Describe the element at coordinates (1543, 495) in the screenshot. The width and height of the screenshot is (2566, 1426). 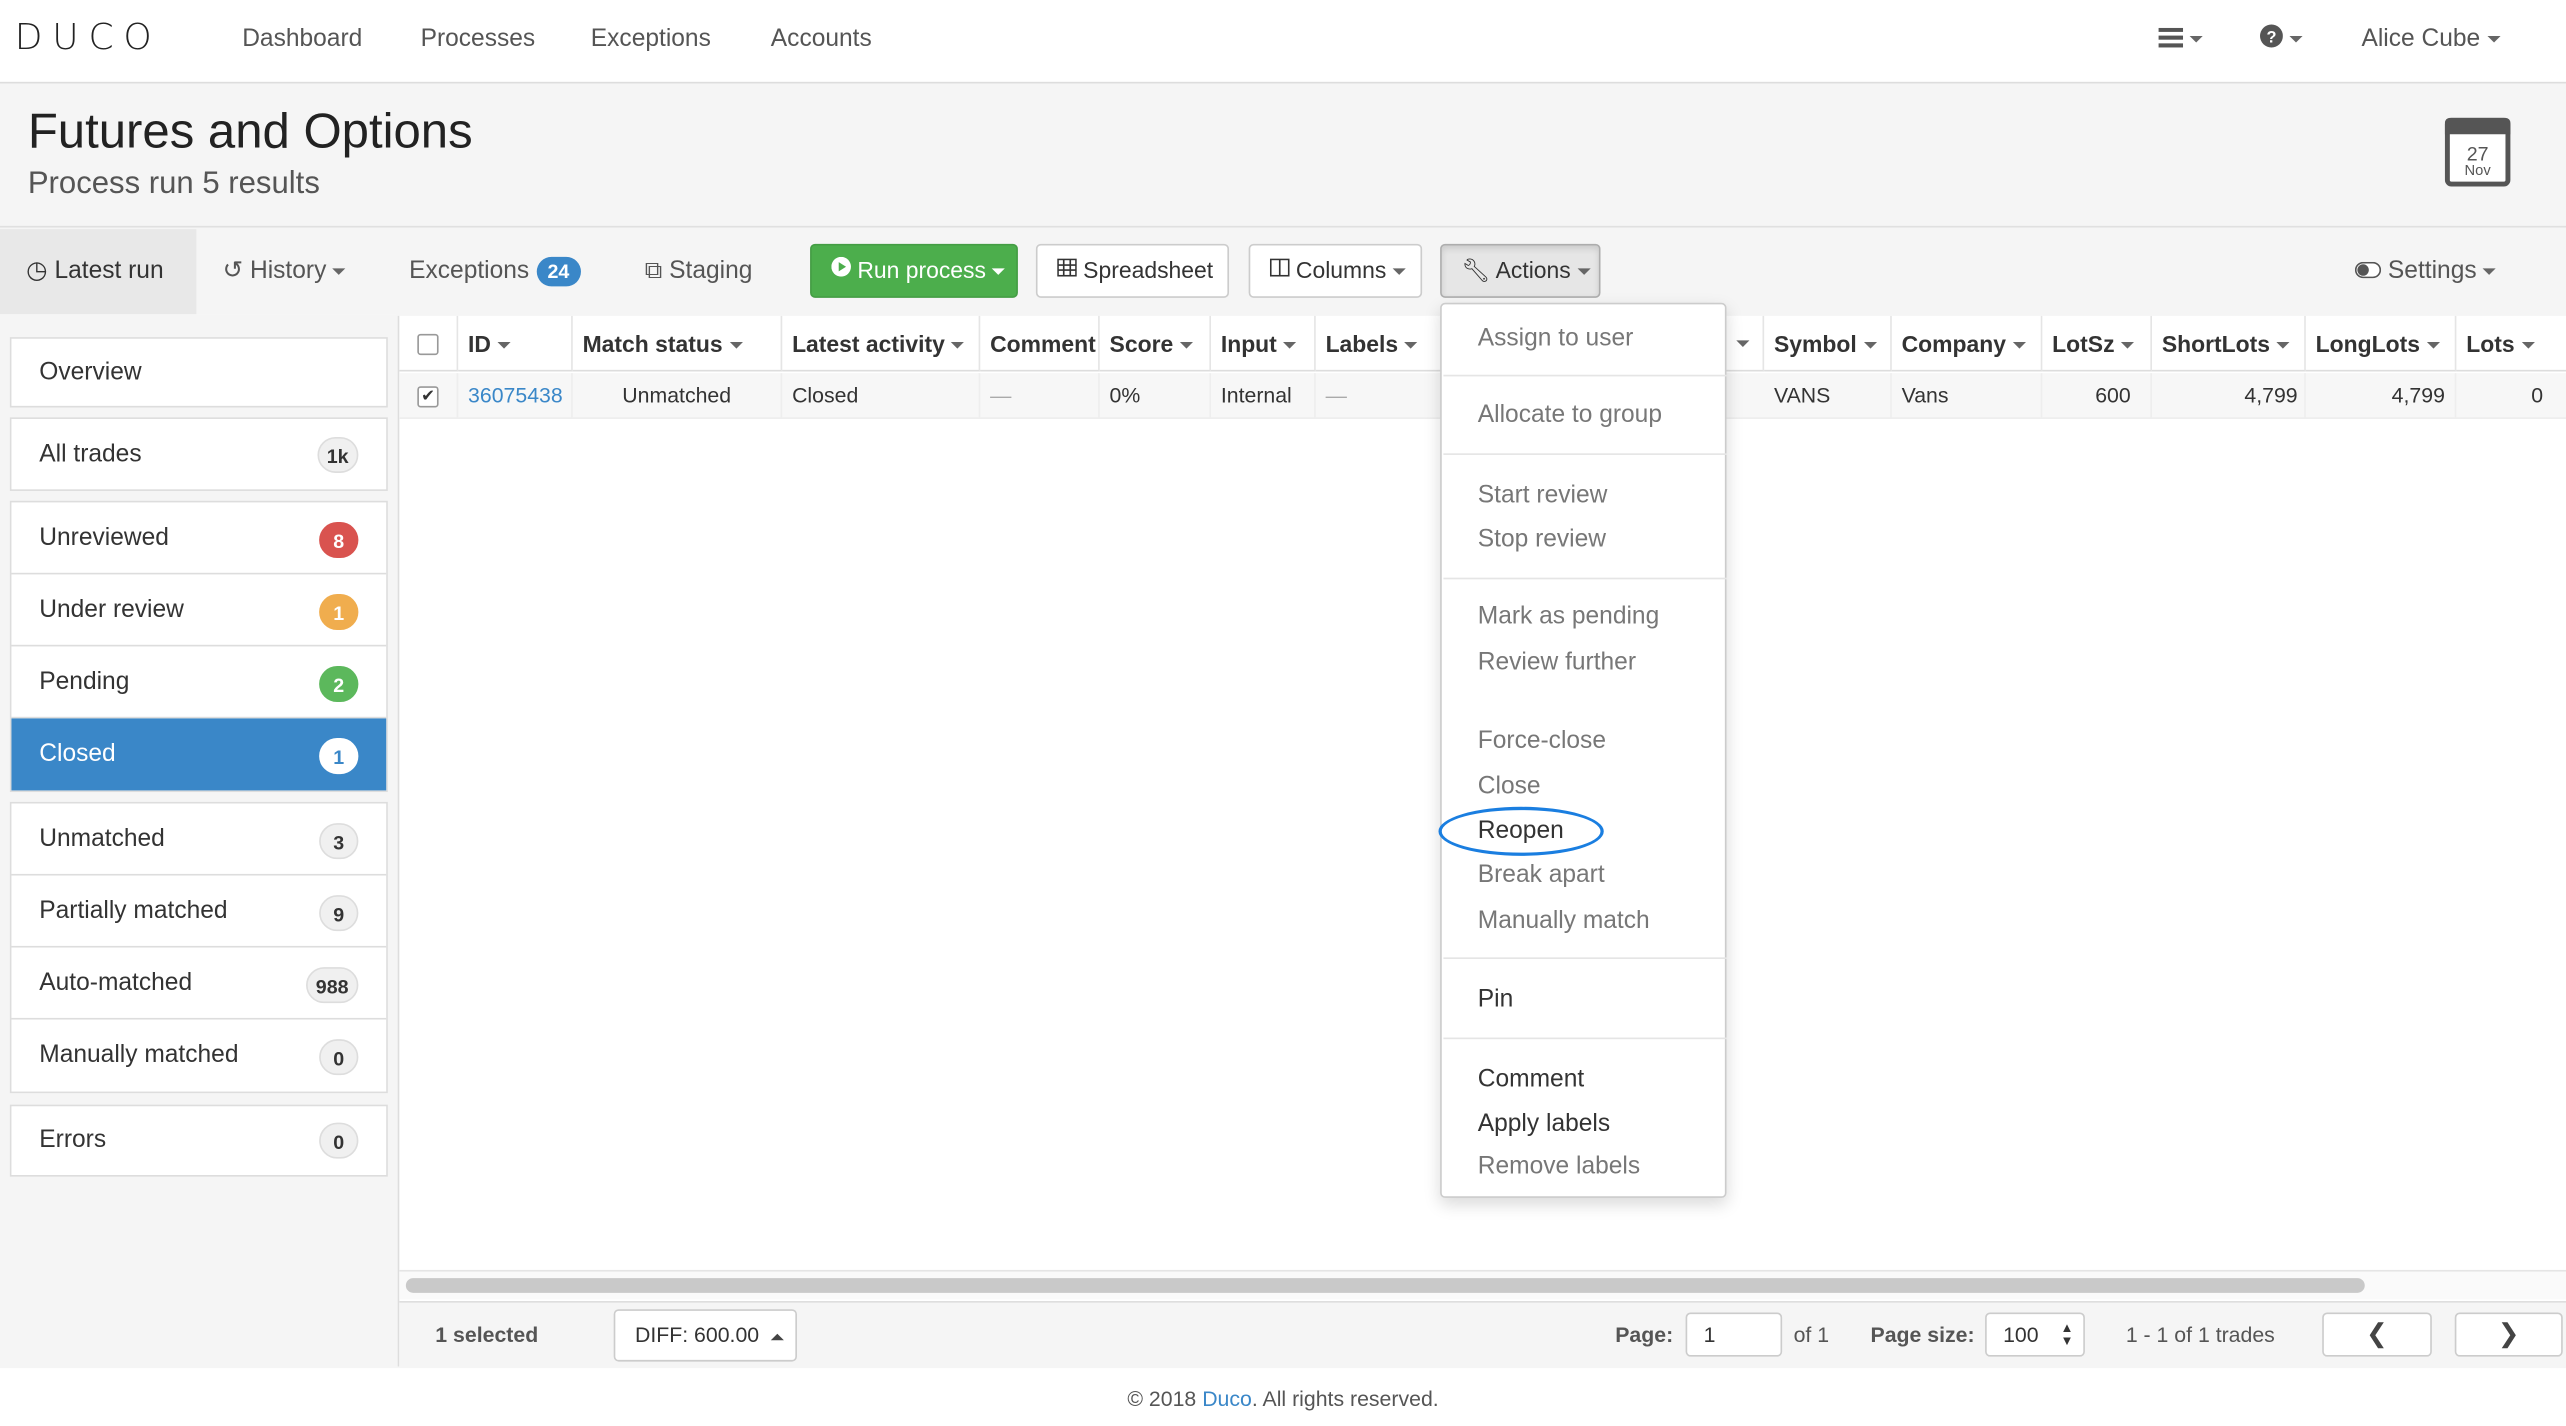
I see `menu-item-start-review: Start review` at that location.